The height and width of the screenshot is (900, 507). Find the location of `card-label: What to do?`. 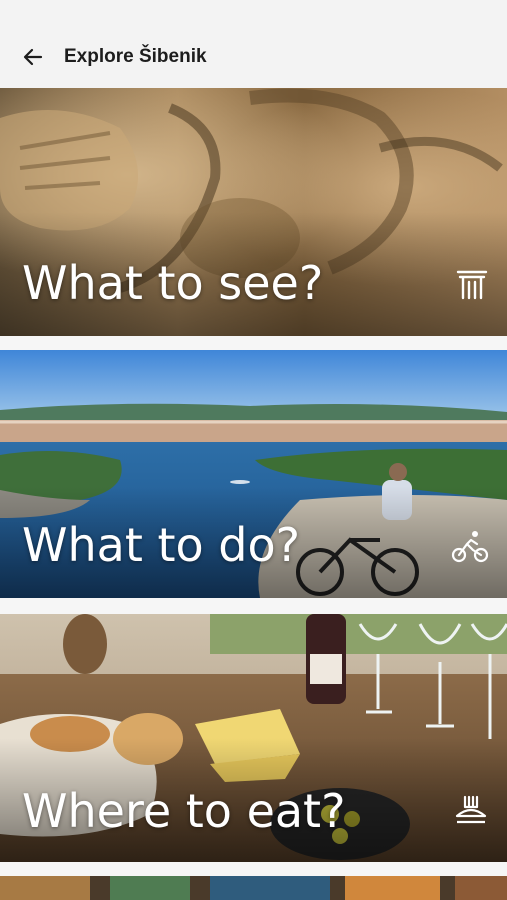

card-label: What to do? is located at coordinates (161, 545).